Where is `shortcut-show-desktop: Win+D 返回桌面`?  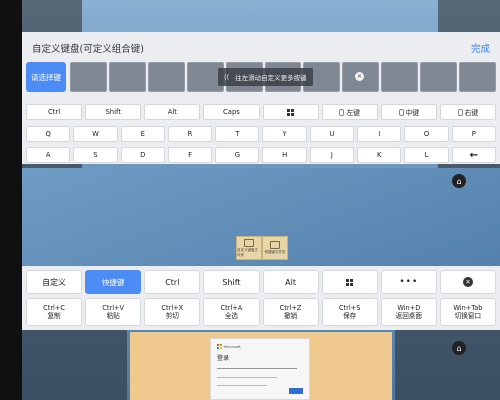
shortcut-show-desktop: Win+D 返回桌面 is located at coordinates (408, 312).